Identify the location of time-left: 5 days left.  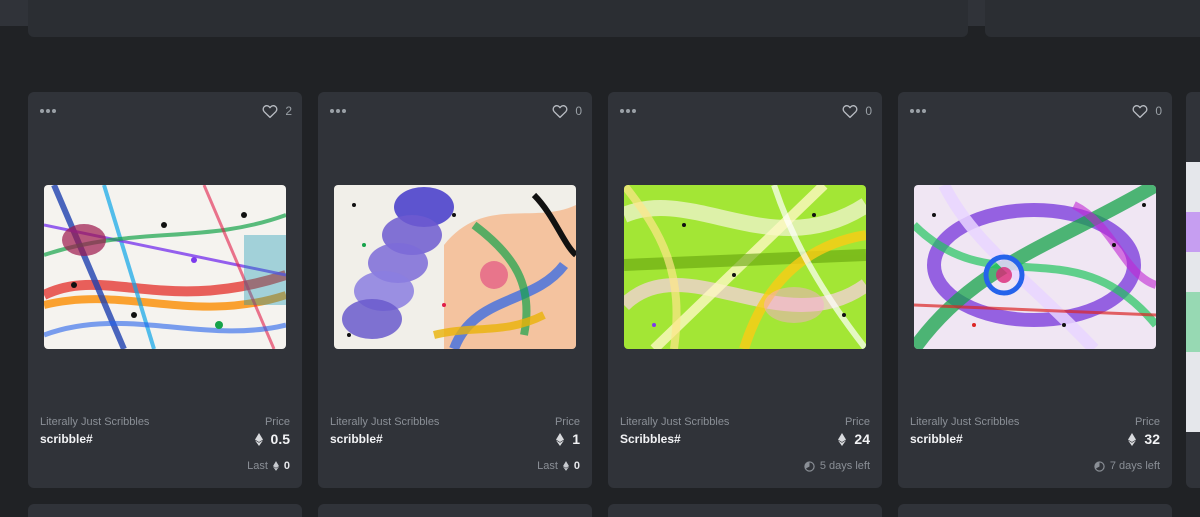
(837, 466).